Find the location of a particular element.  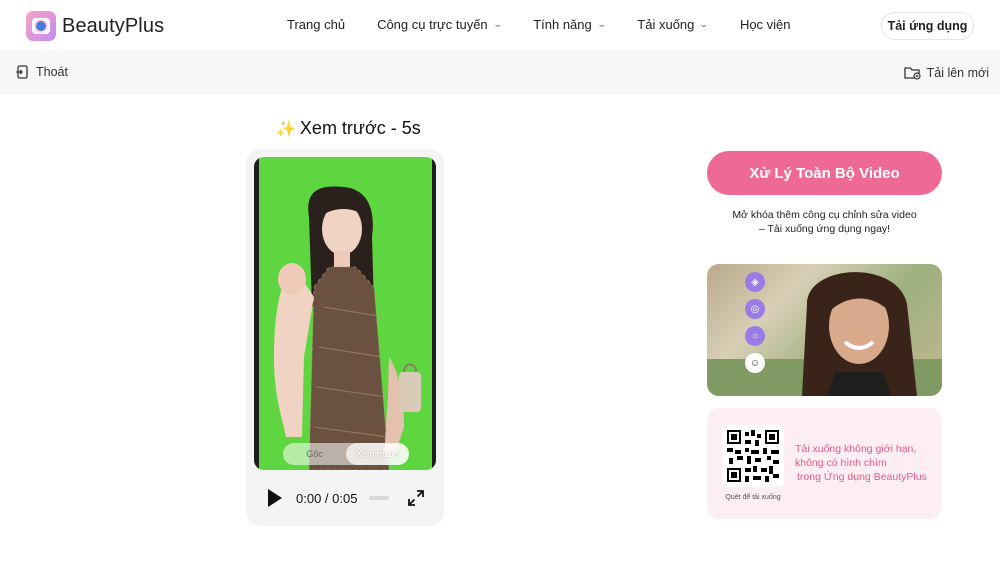

player-controls: 0:00 / 0:05 is located at coordinates (348, 498).